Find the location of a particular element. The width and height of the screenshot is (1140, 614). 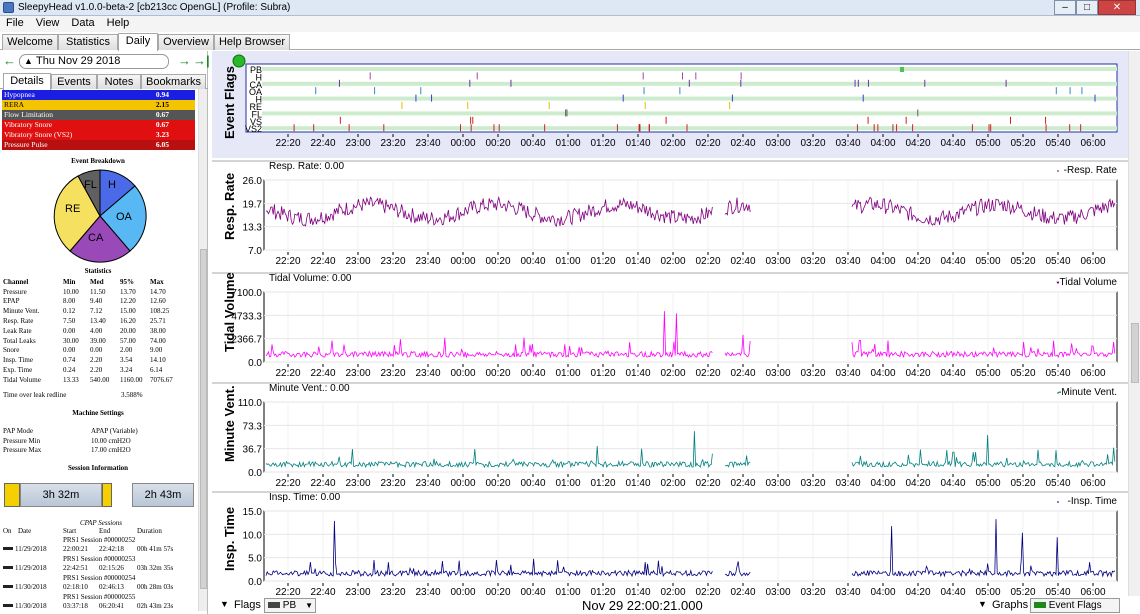

flags-time-label: 03:00 is located at coordinates (777, 143).